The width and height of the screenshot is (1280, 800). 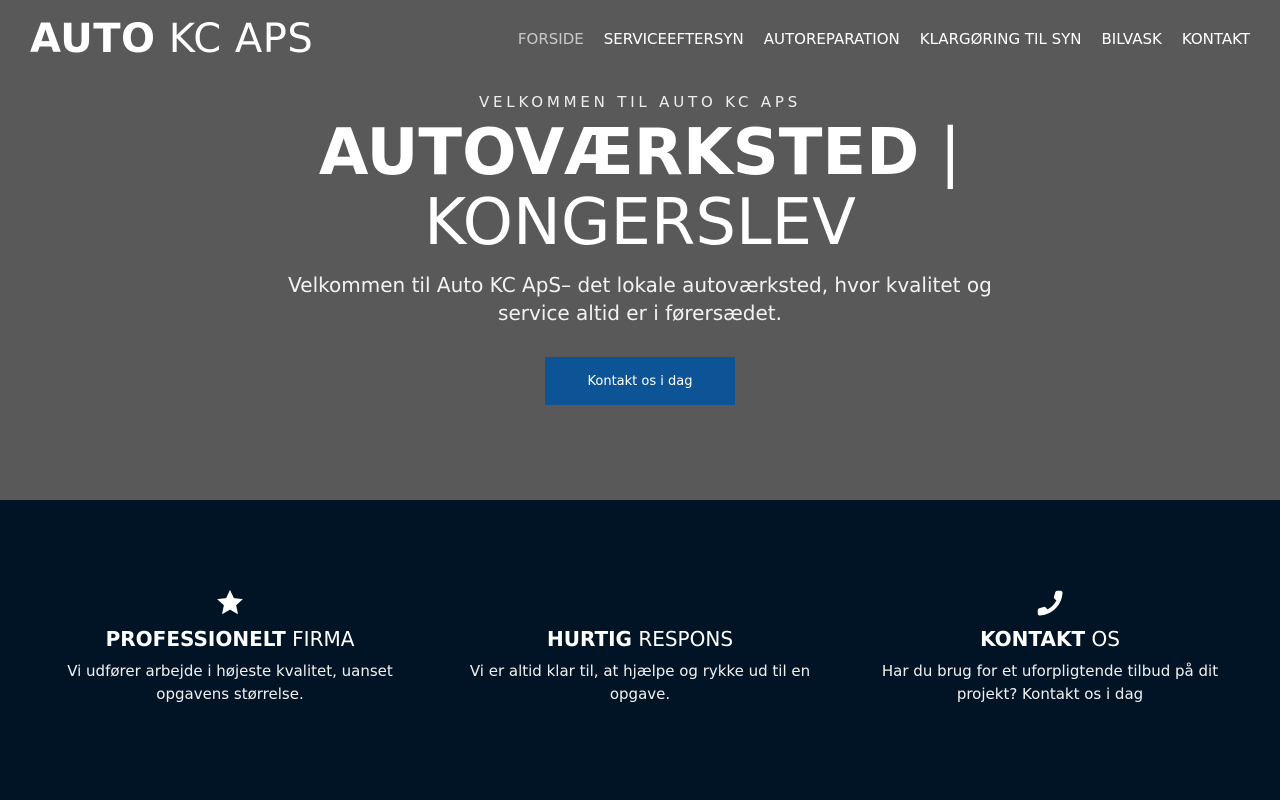 I want to click on nav-item-bilvask: BILVASK, so click(x=1132, y=39).